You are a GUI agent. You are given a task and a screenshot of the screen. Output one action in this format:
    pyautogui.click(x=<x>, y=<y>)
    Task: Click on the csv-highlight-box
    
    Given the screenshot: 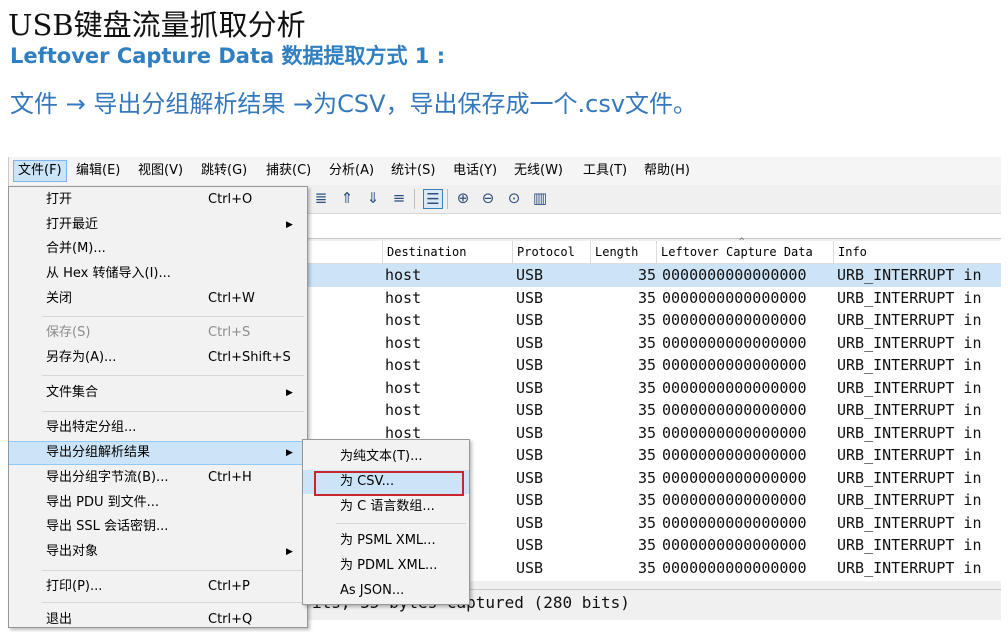 What is the action you would take?
    pyautogui.click(x=389, y=483)
    